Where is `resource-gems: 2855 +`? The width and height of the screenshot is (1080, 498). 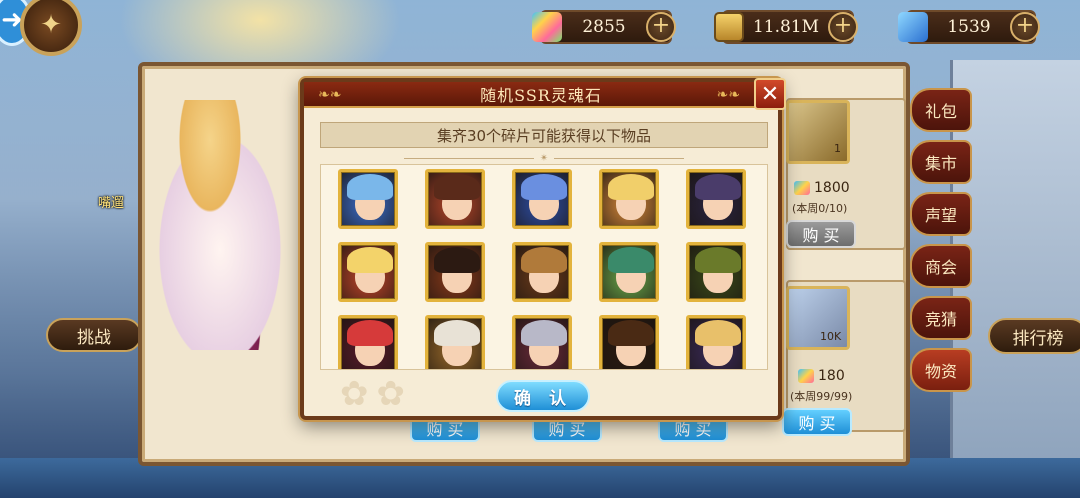 resource-gems: 2855 + is located at coordinates (604, 27).